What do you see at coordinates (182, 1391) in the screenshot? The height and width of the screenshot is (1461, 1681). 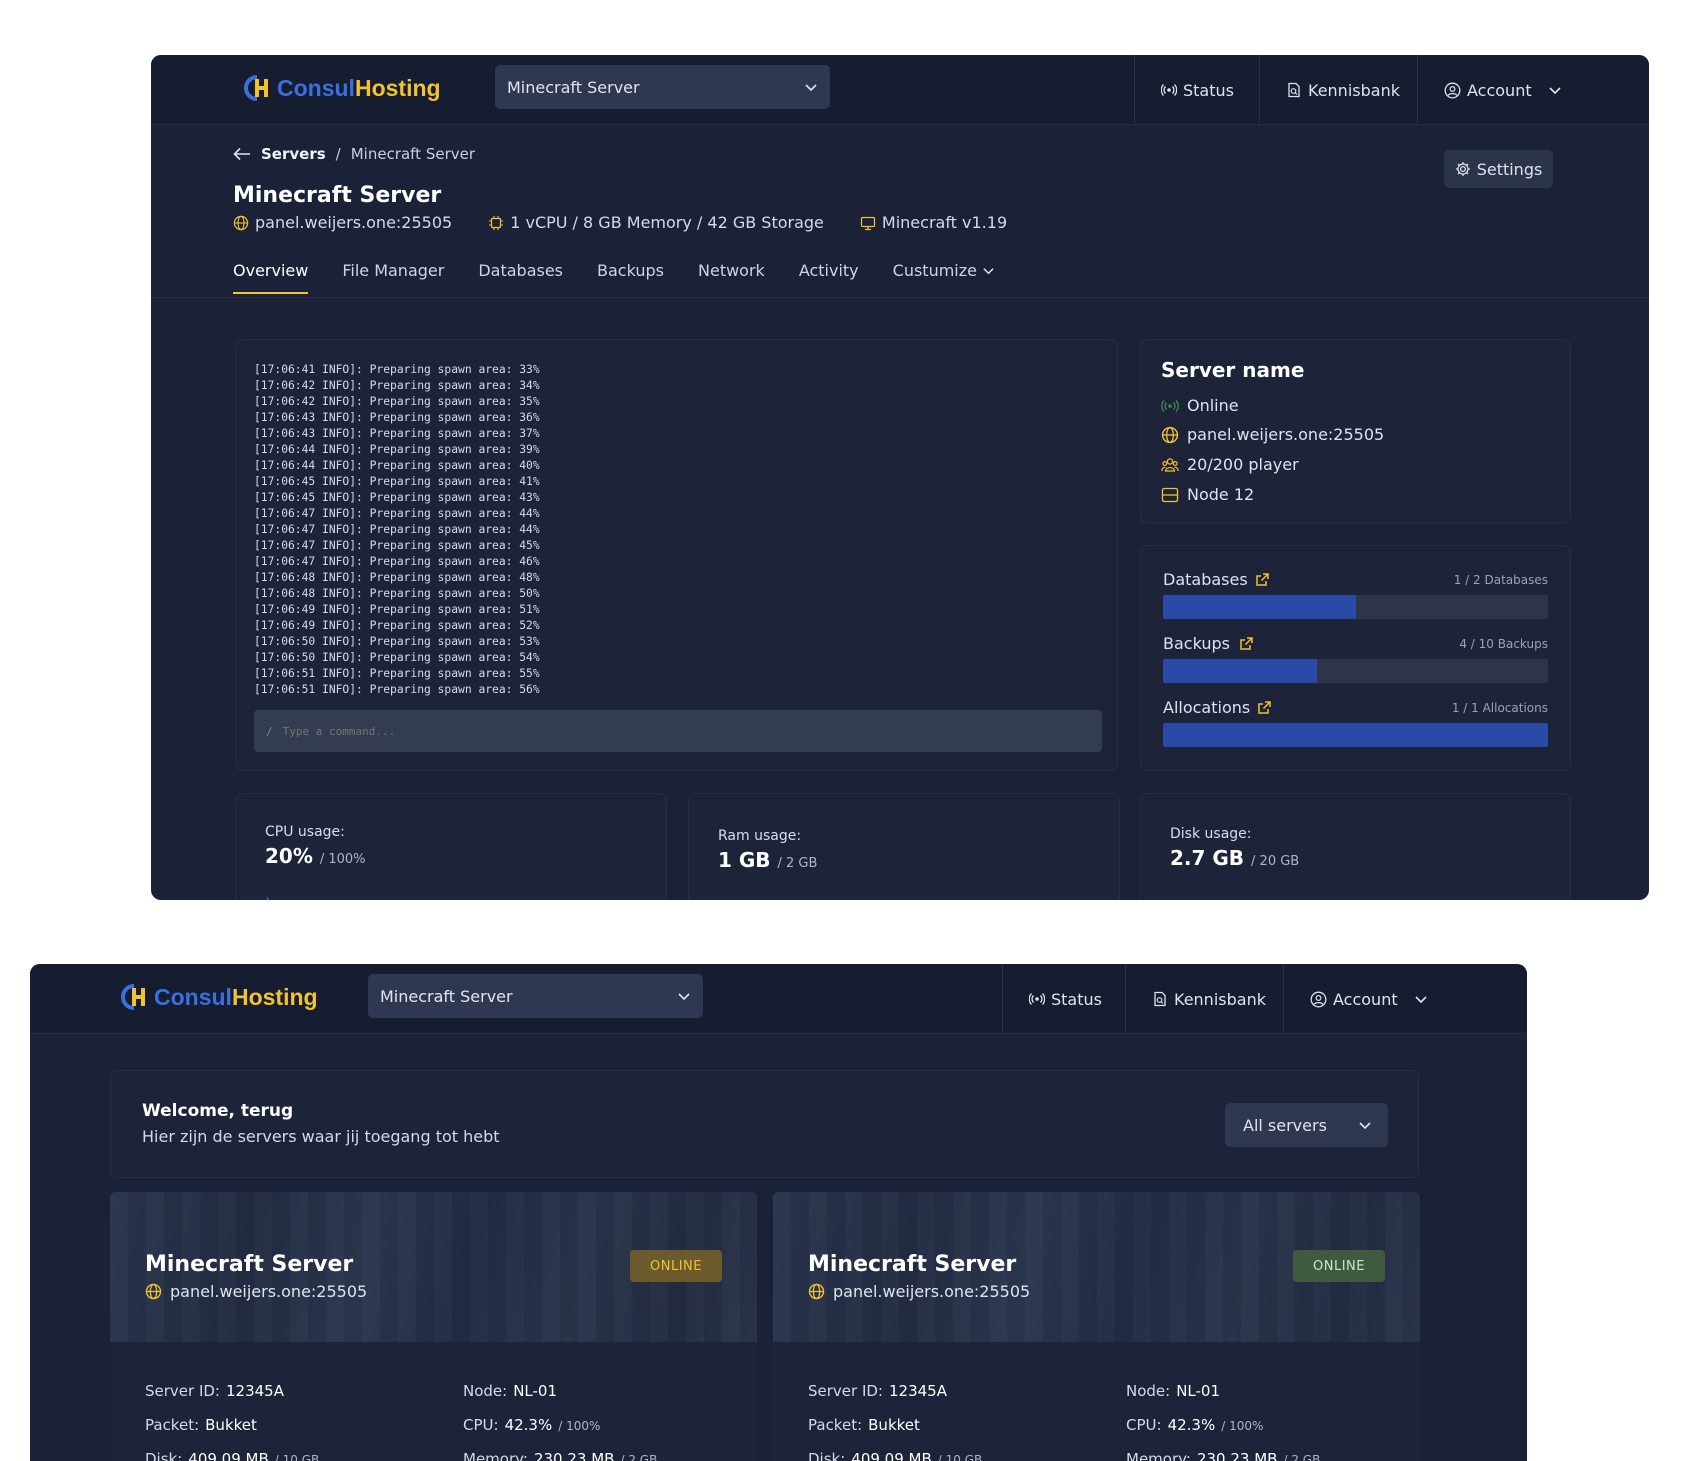 I see `server-id-label: Server ID:` at bounding box center [182, 1391].